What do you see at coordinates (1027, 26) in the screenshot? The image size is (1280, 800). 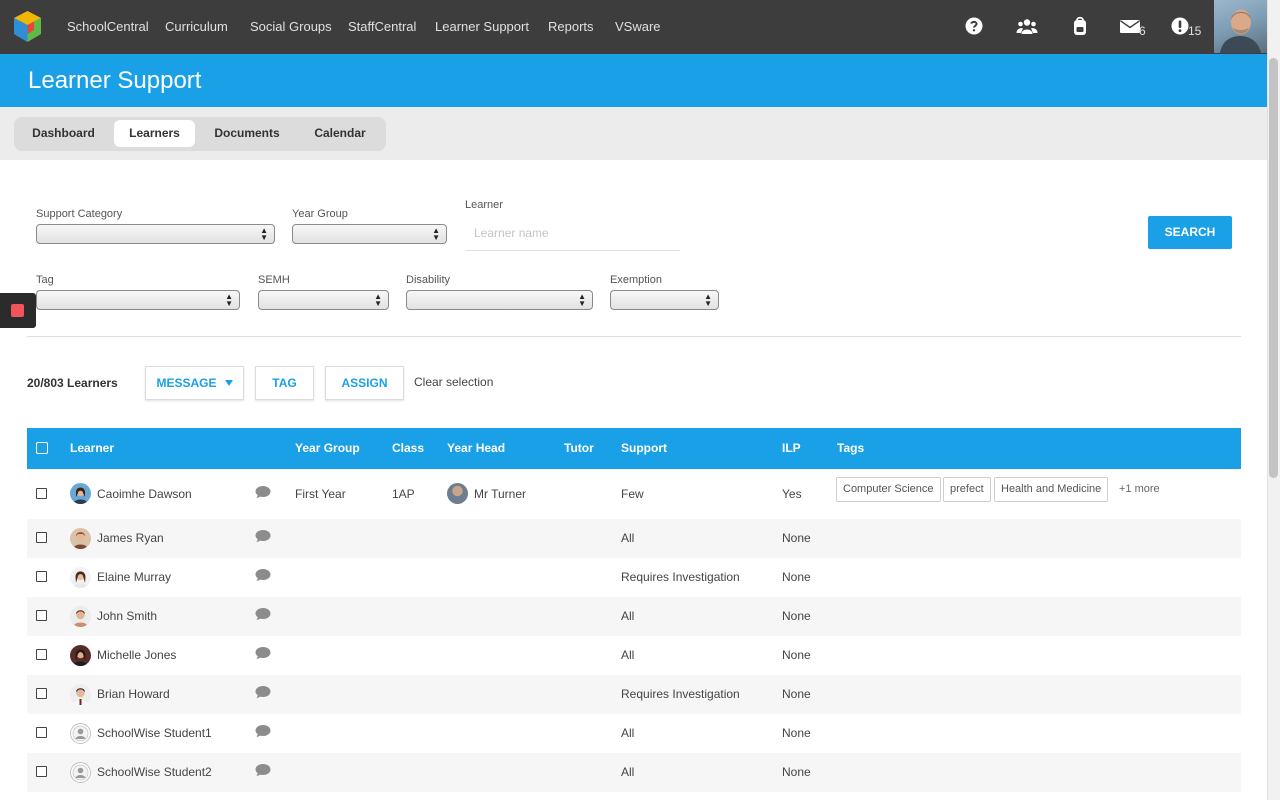 I see `groups-icon` at bounding box center [1027, 26].